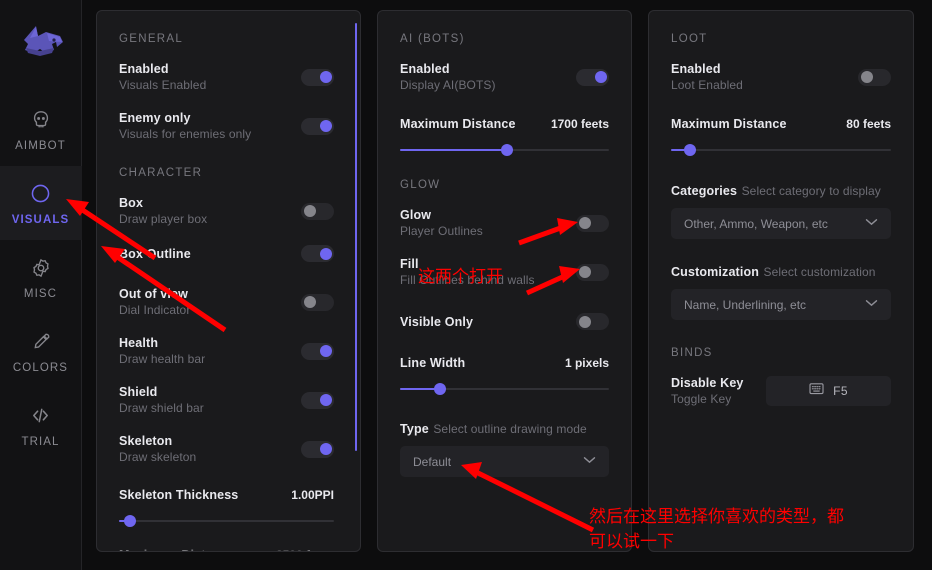 The height and width of the screenshot is (570, 932). Describe the element at coordinates (317, 211) in the screenshot. I see `toggle-box` at that location.